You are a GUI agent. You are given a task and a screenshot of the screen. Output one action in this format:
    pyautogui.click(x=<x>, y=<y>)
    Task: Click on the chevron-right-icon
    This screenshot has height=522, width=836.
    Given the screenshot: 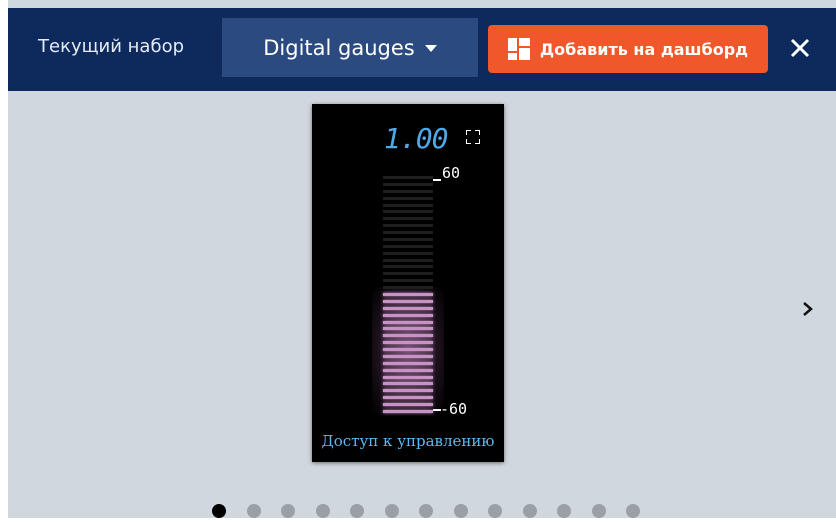 What is the action you would take?
    pyautogui.click(x=808, y=309)
    